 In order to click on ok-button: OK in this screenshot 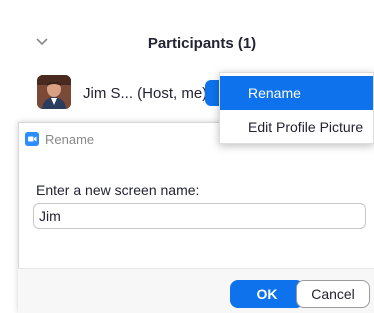, I will do `click(267, 294)`.